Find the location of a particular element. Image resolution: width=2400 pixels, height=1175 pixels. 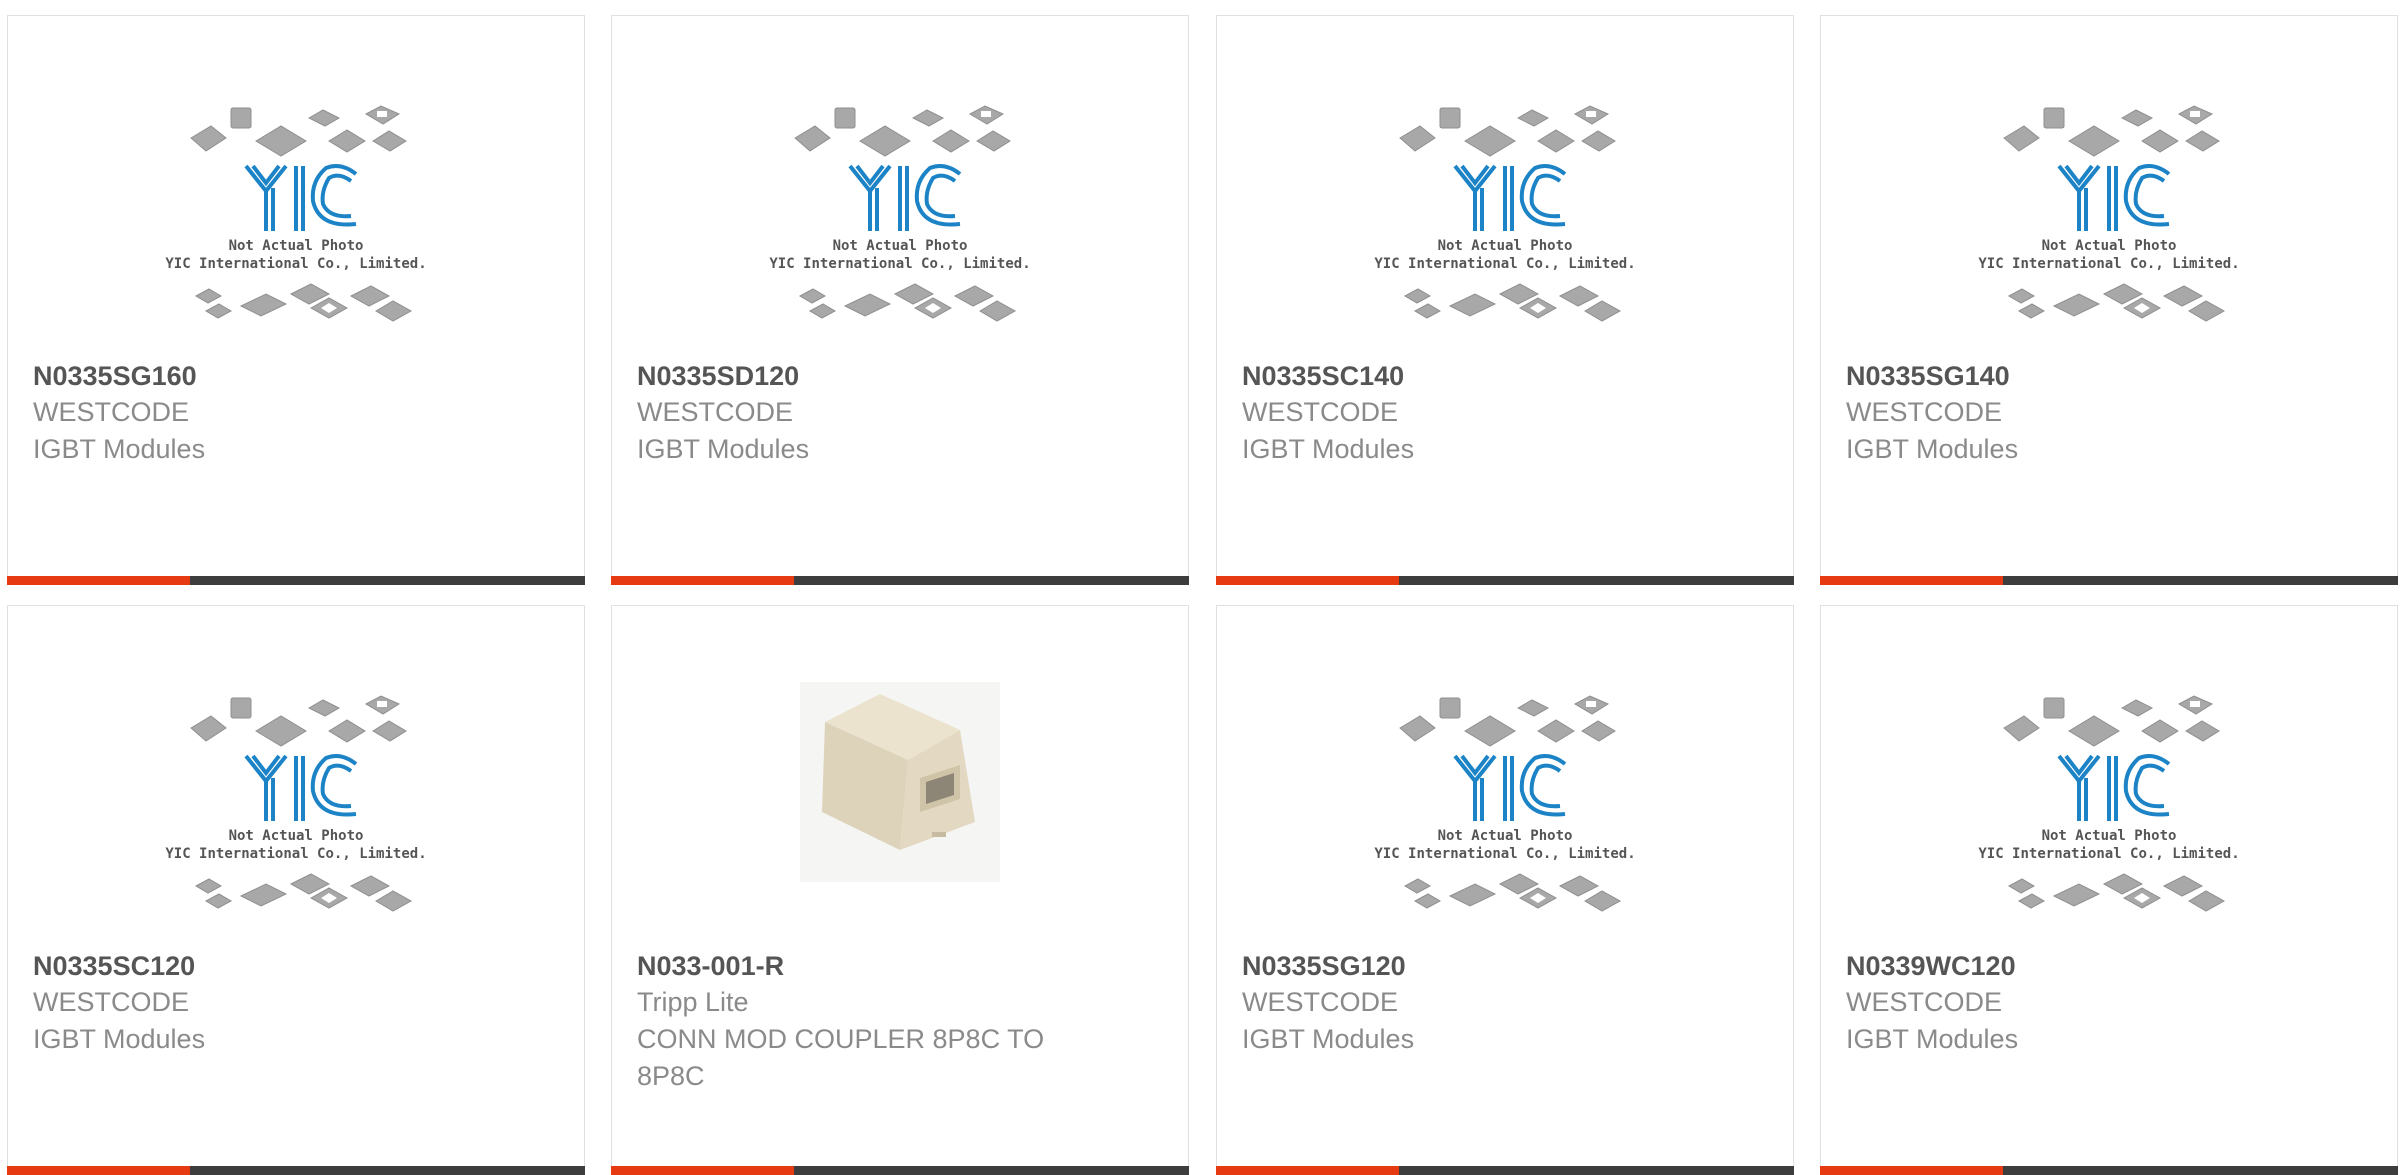

part-number-link: N033-001-R is located at coordinates (847, 966).